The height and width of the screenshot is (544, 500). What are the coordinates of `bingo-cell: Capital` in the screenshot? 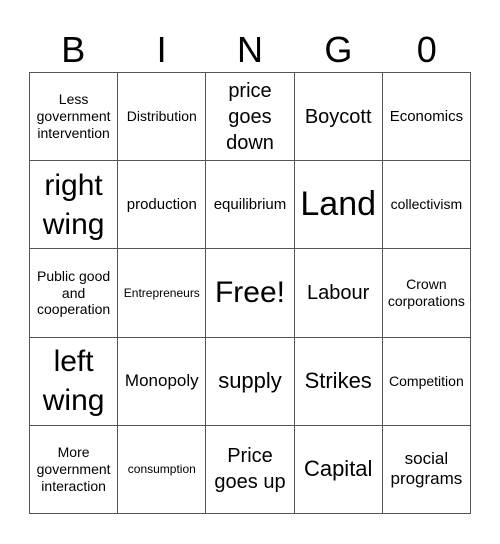 It's located at (338, 469).